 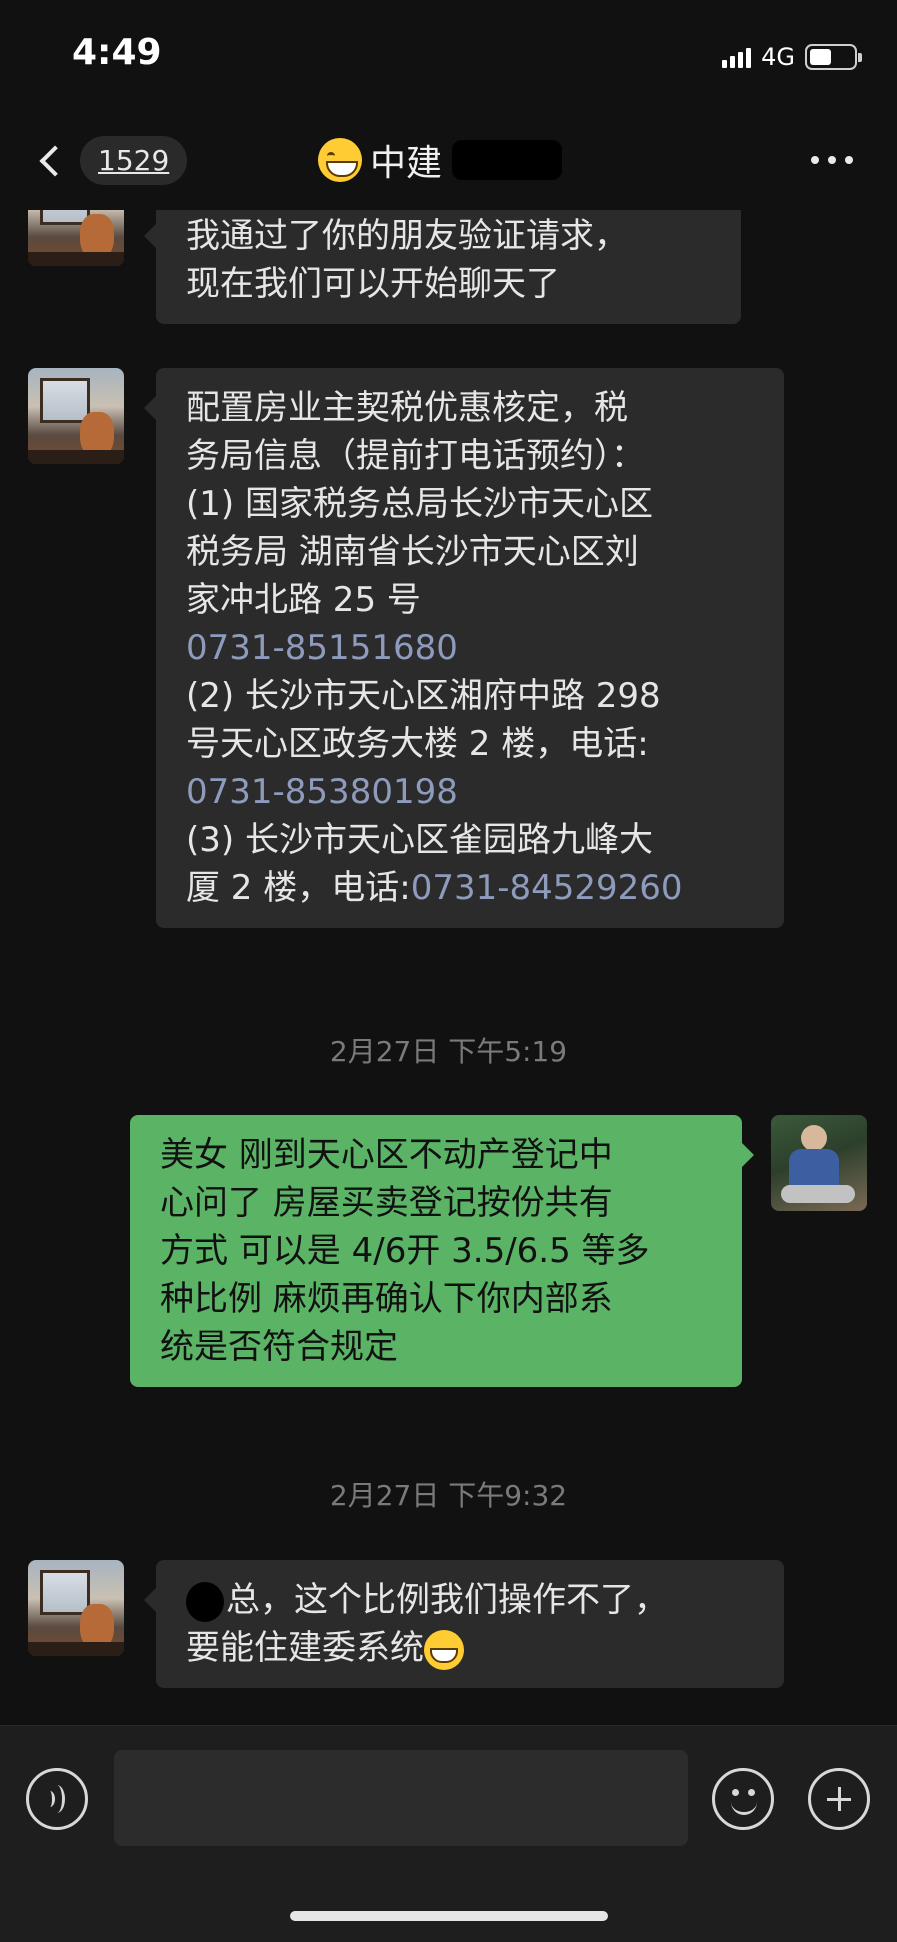 What do you see at coordinates (832, 160) in the screenshot?
I see `more-options-button` at bounding box center [832, 160].